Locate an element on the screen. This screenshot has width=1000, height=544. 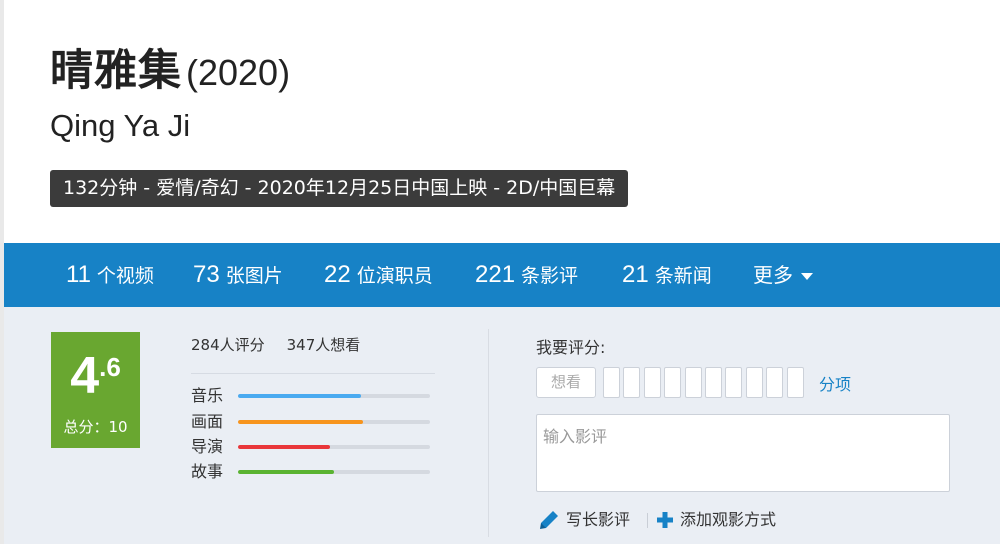
movie-title-en: Qing Ya Ji is located at coordinates (120, 125).